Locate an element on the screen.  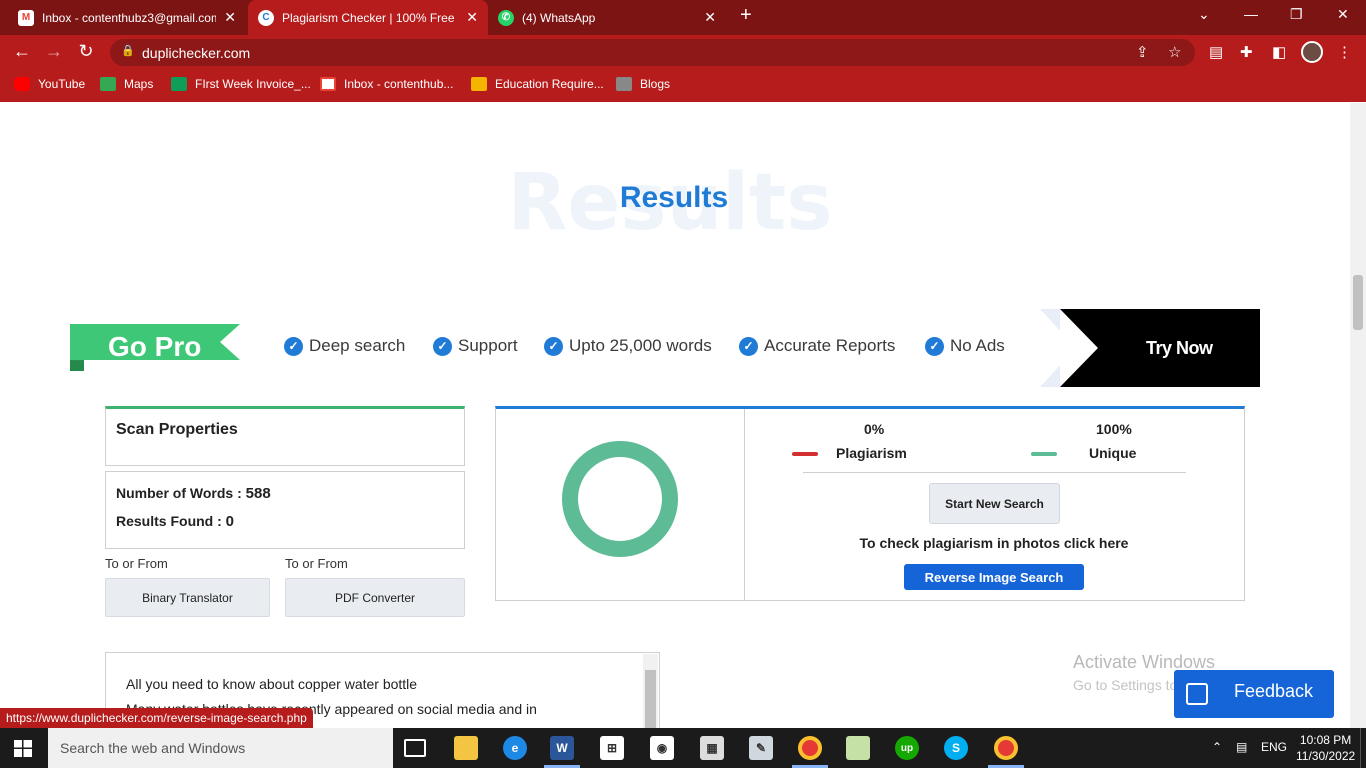
store-icon: ⊞ is located at coordinates (612, 748).